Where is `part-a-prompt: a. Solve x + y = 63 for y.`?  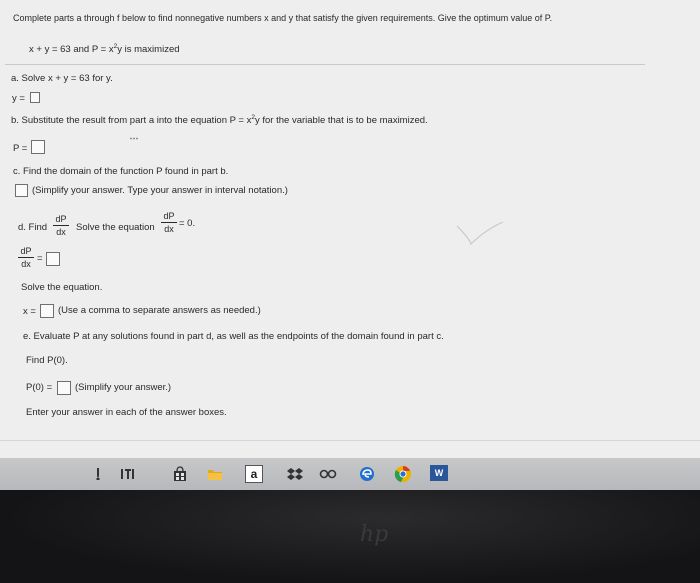 part-a-prompt: a. Solve x + y = 63 for y. is located at coordinates (62, 78).